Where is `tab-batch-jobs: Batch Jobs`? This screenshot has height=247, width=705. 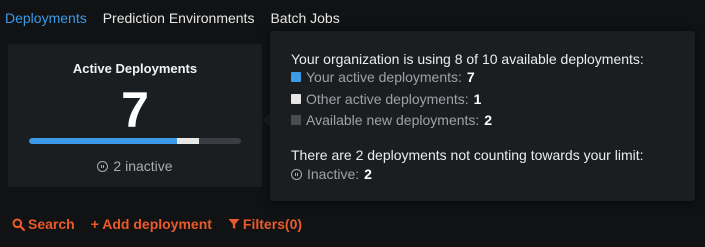
tab-batch-jobs: Batch Jobs is located at coordinates (304, 18).